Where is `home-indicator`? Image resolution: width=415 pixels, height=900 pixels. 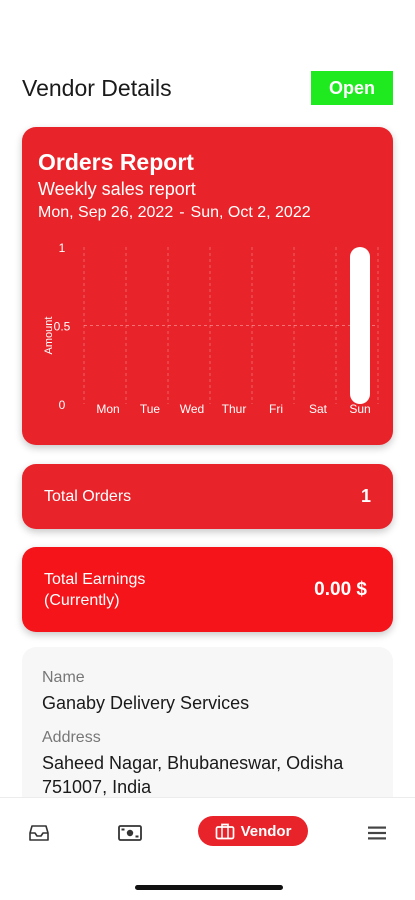 home-indicator is located at coordinates (209, 887).